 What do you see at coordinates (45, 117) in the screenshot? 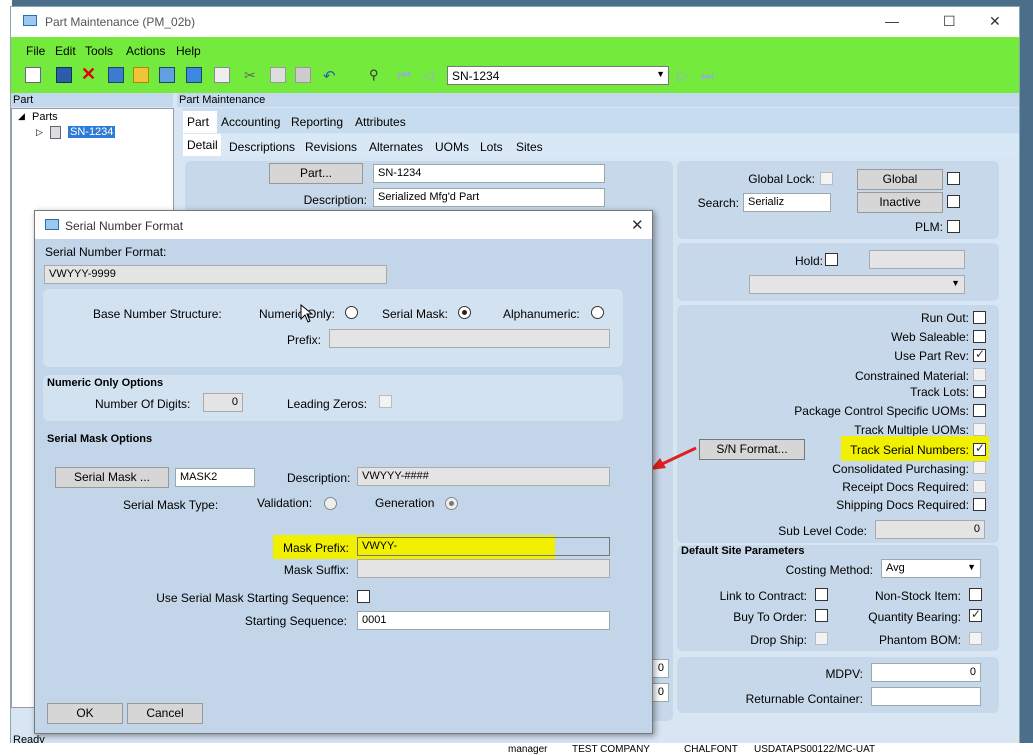
I see `tree-root: Parts` at bounding box center [45, 117].